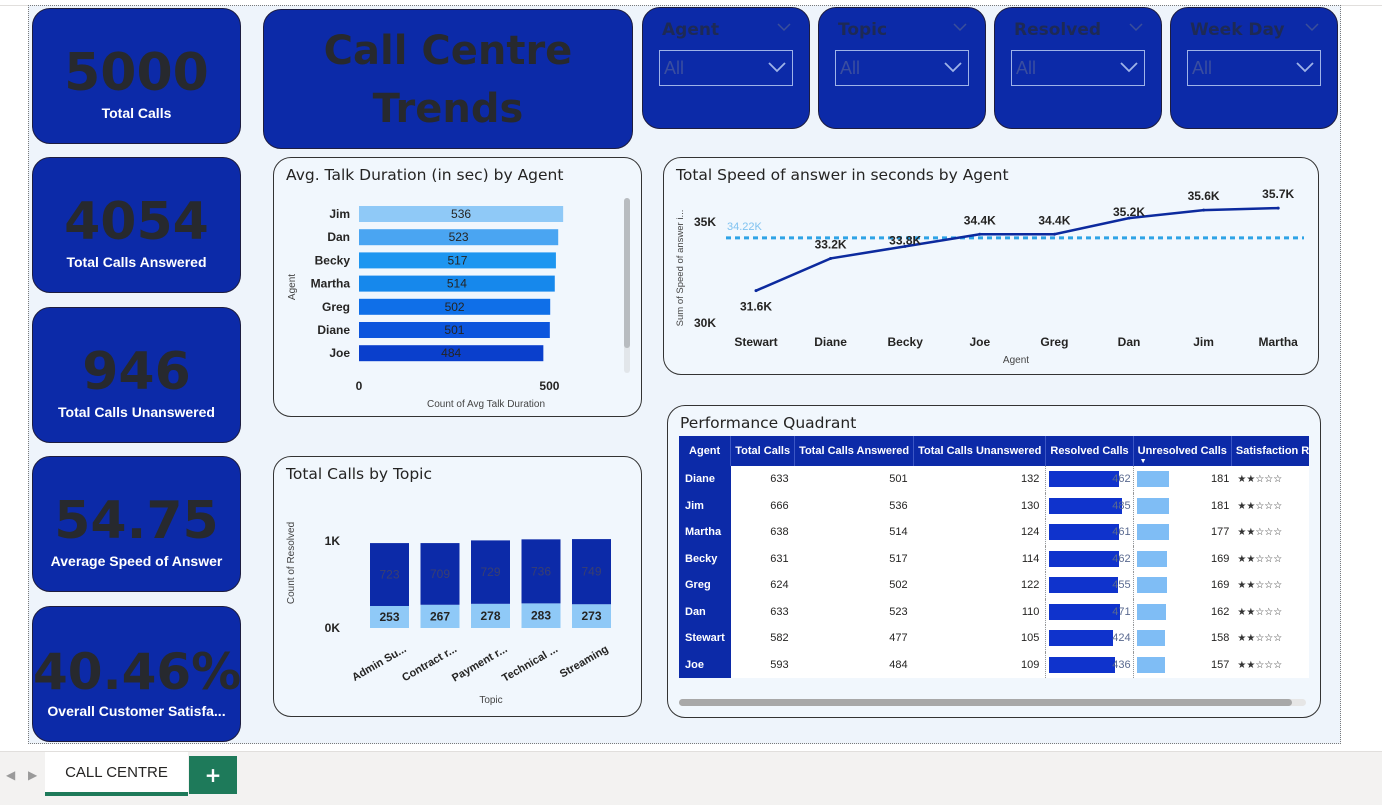 Image resolution: width=1382 pixels, height=805 pixels. Describe the element at coordinates (768, 423) in the screenshot. I see `table-title: Performance Quadrant` at that location.